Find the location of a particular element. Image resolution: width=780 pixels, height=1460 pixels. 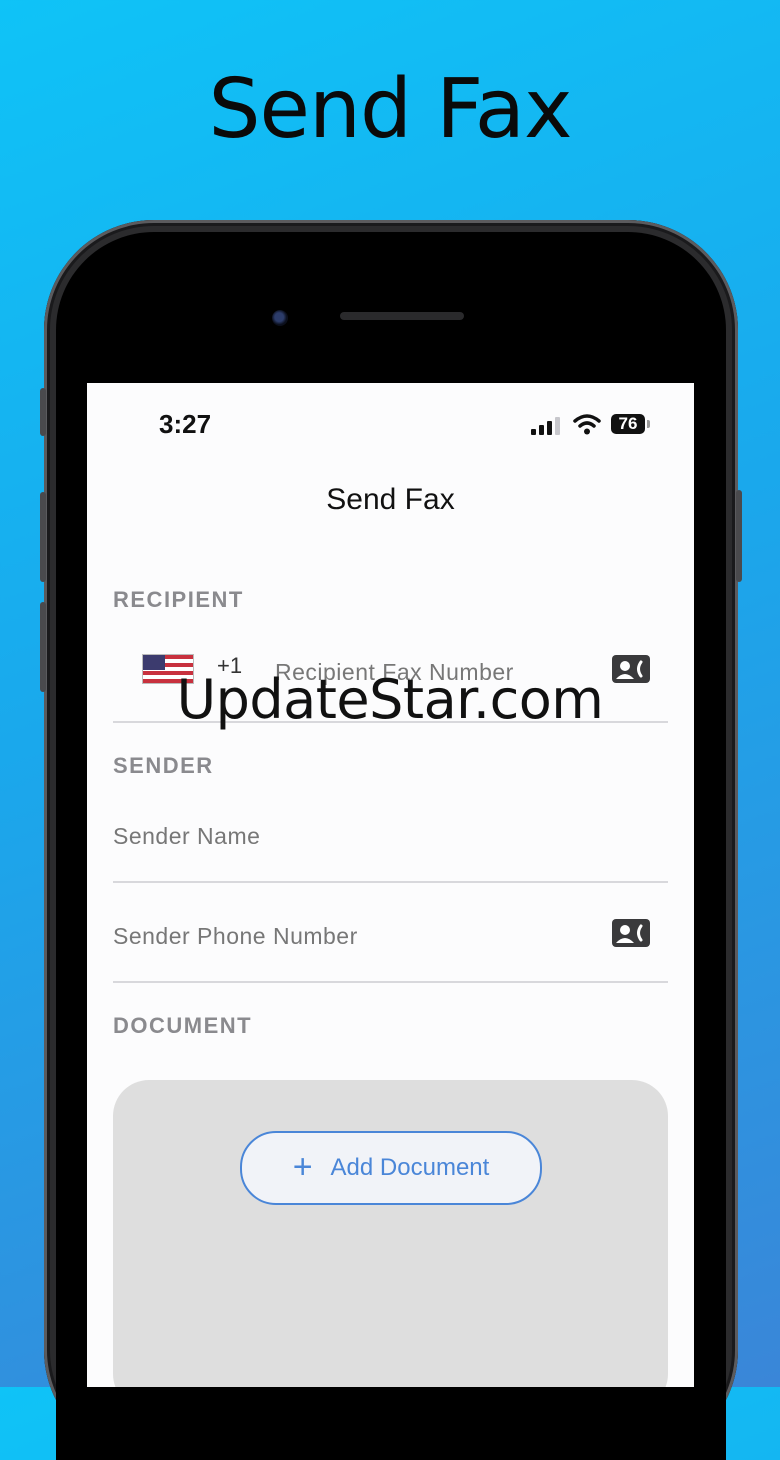

sender-phone-input: Sender Phone Number is located at coordinates (235, 936).